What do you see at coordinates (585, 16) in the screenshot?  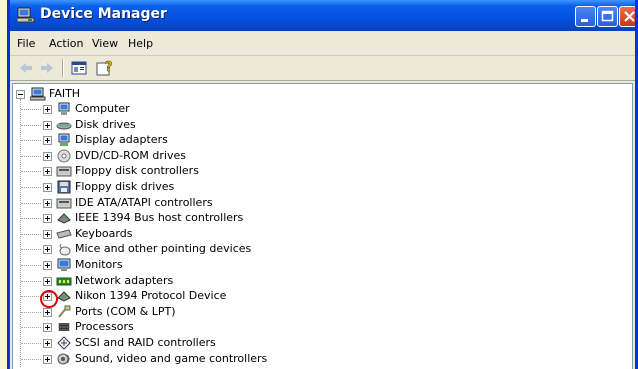 I see `minimize-button` at bounding box center [585, 16].